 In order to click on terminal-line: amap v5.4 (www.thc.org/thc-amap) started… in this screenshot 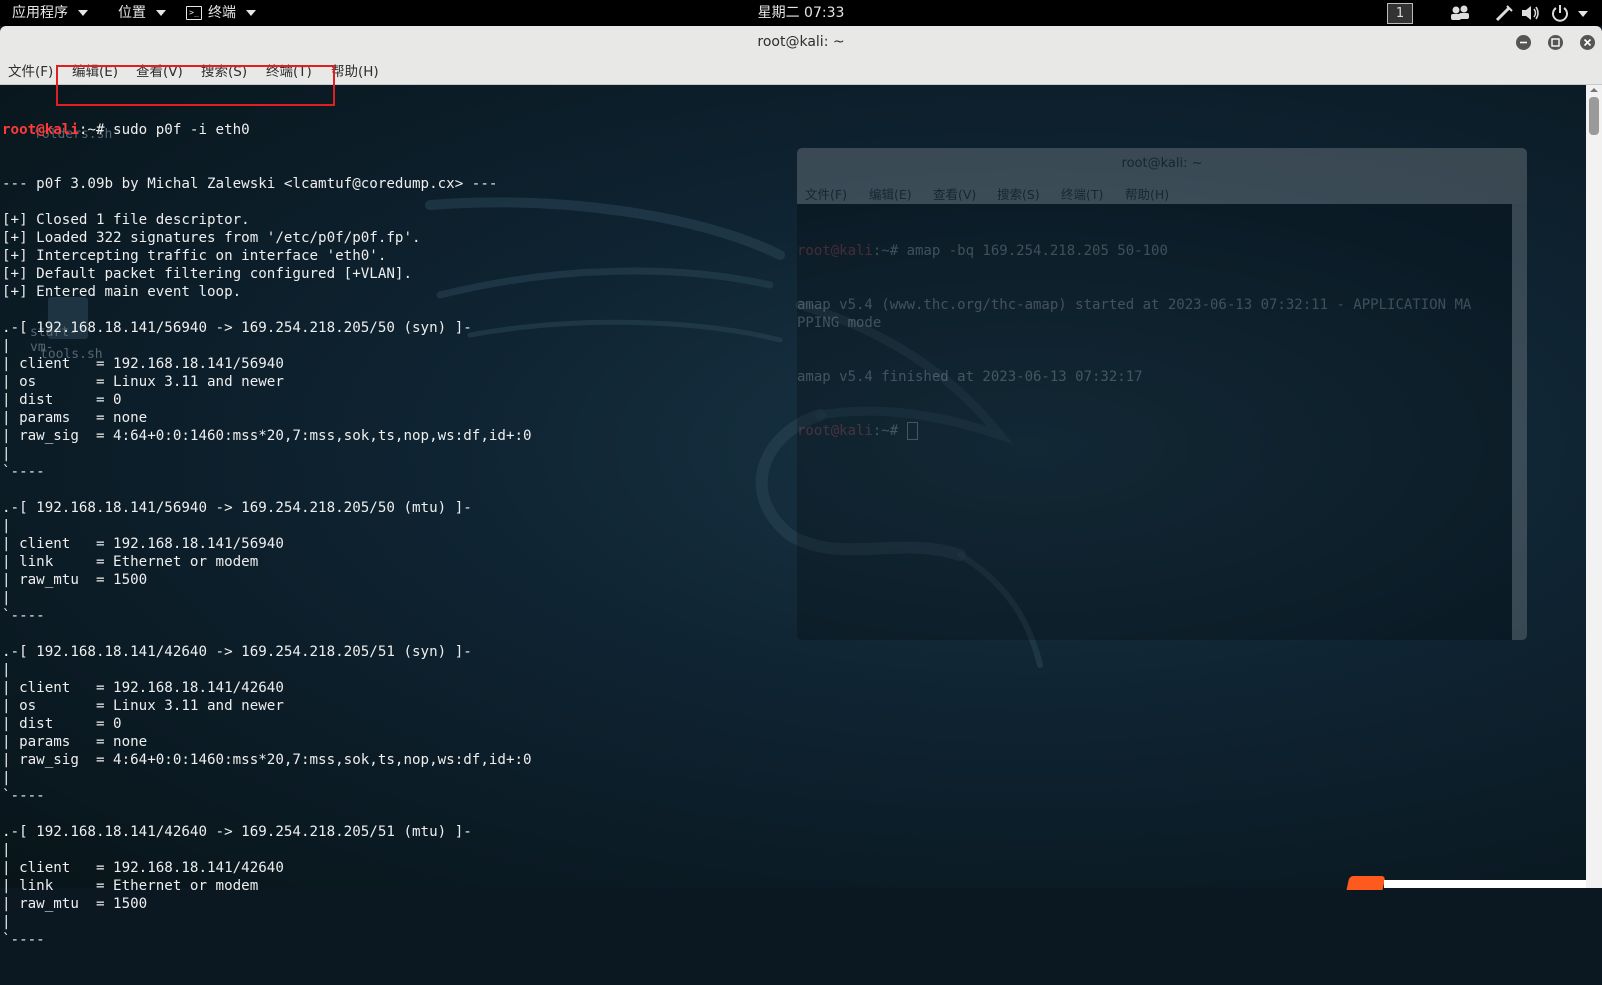, I will do `click(1134, 305)`.